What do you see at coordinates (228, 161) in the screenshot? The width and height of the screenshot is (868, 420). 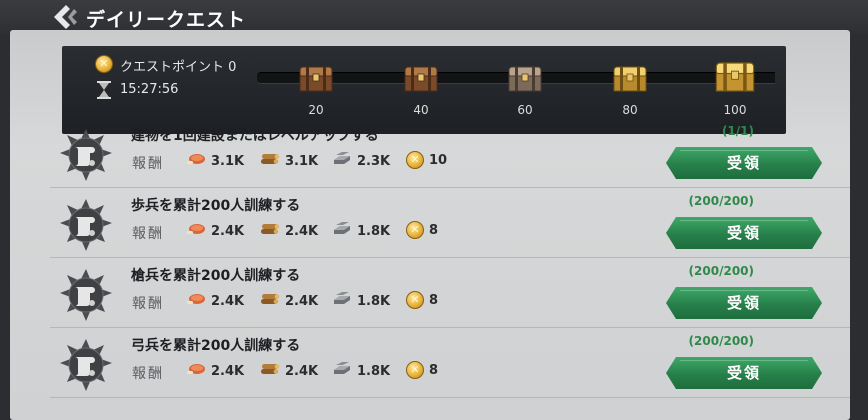 I see `food-amount: 3.1K` at bounding box center [228, 161].